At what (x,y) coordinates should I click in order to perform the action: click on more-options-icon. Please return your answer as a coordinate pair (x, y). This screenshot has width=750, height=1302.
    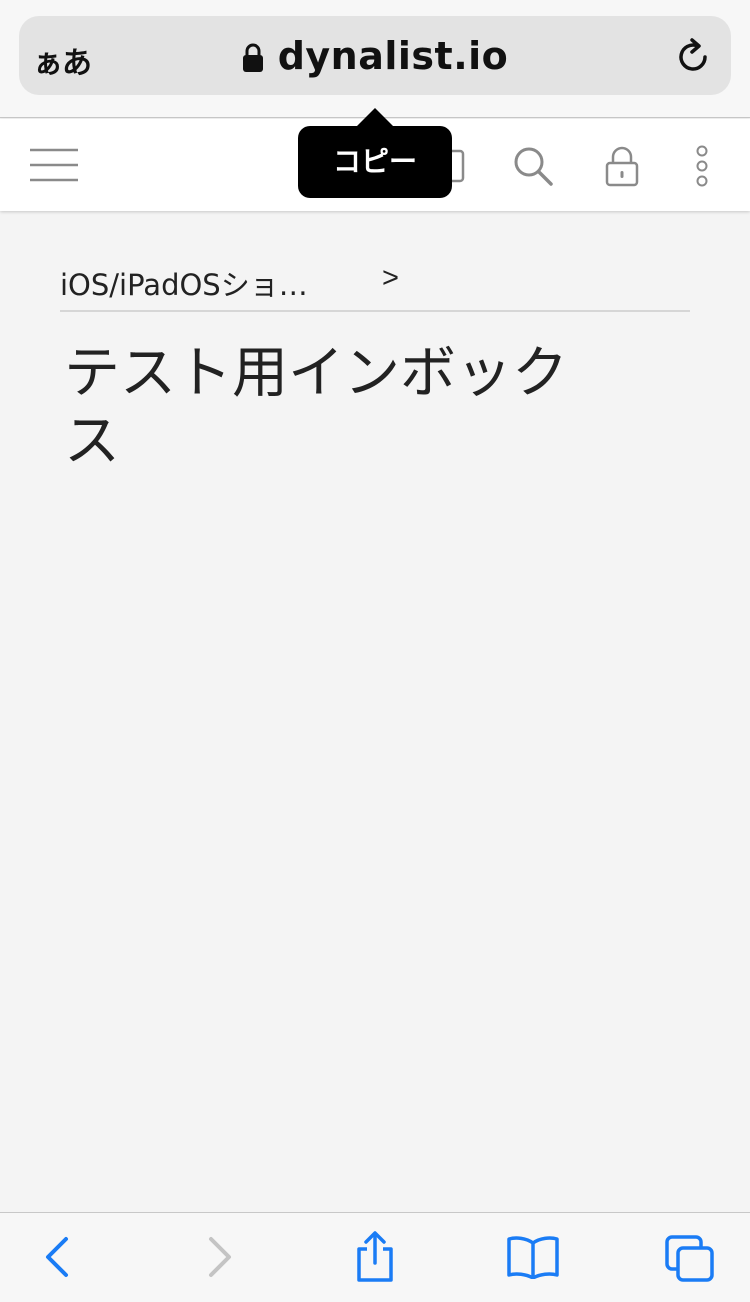
    Looking at the image, I should click on (702, 168).